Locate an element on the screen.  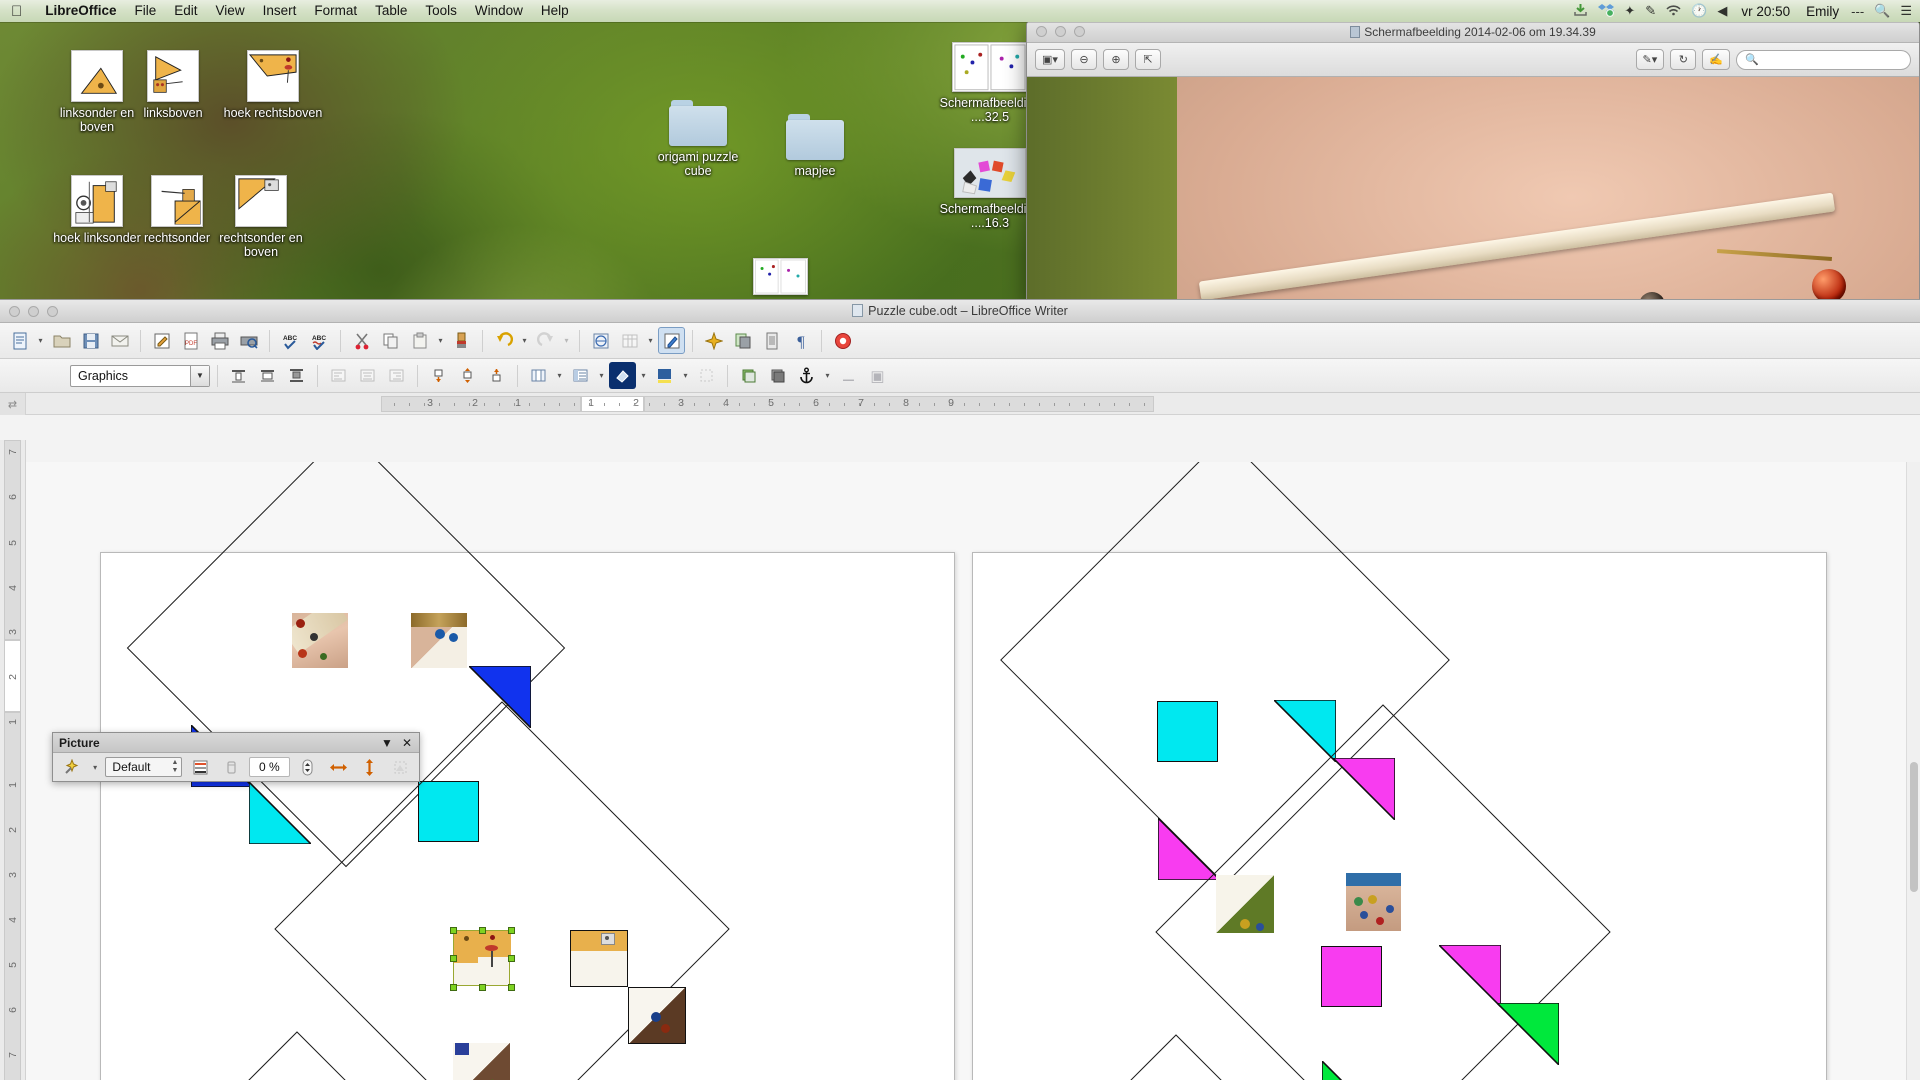
filter-dropdown-icon: ▾ is located at coordinates (95, 767).